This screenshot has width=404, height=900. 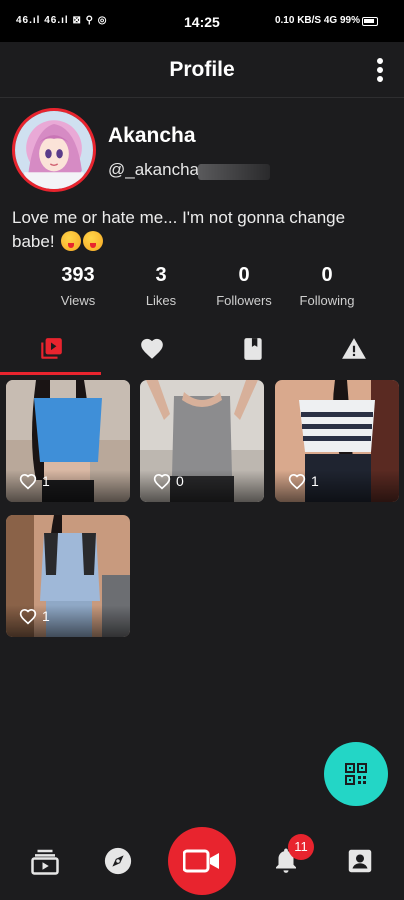 I want to click on qr-code-icon, so click(x=356, y=774).